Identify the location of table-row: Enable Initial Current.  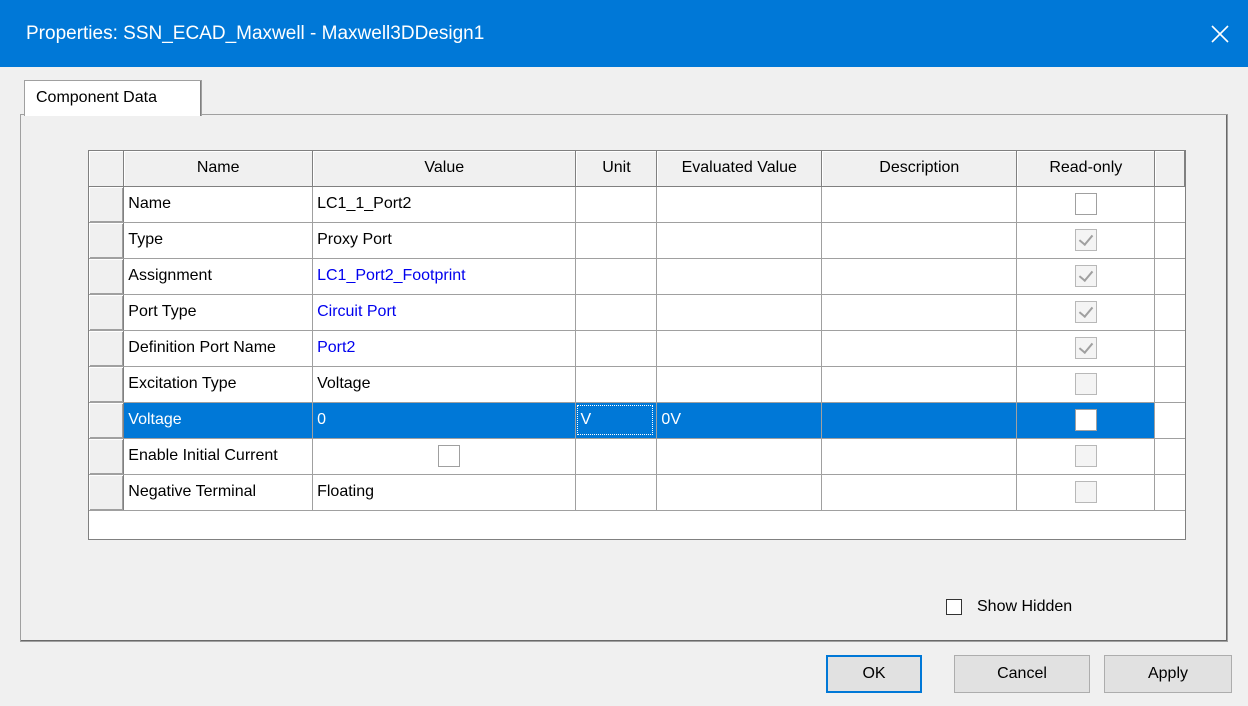
(637, 456).